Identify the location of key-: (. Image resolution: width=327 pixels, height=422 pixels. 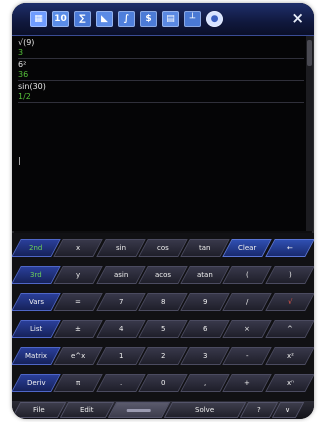
(247, 275).